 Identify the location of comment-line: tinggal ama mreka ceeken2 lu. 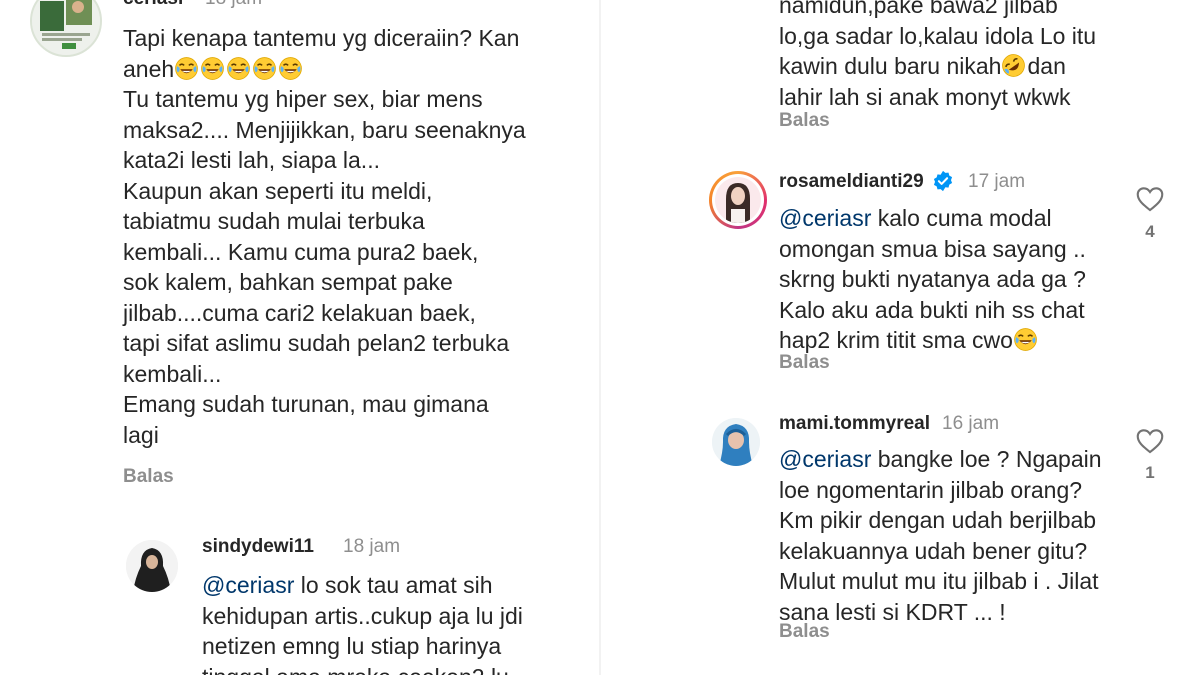
(362, 668).